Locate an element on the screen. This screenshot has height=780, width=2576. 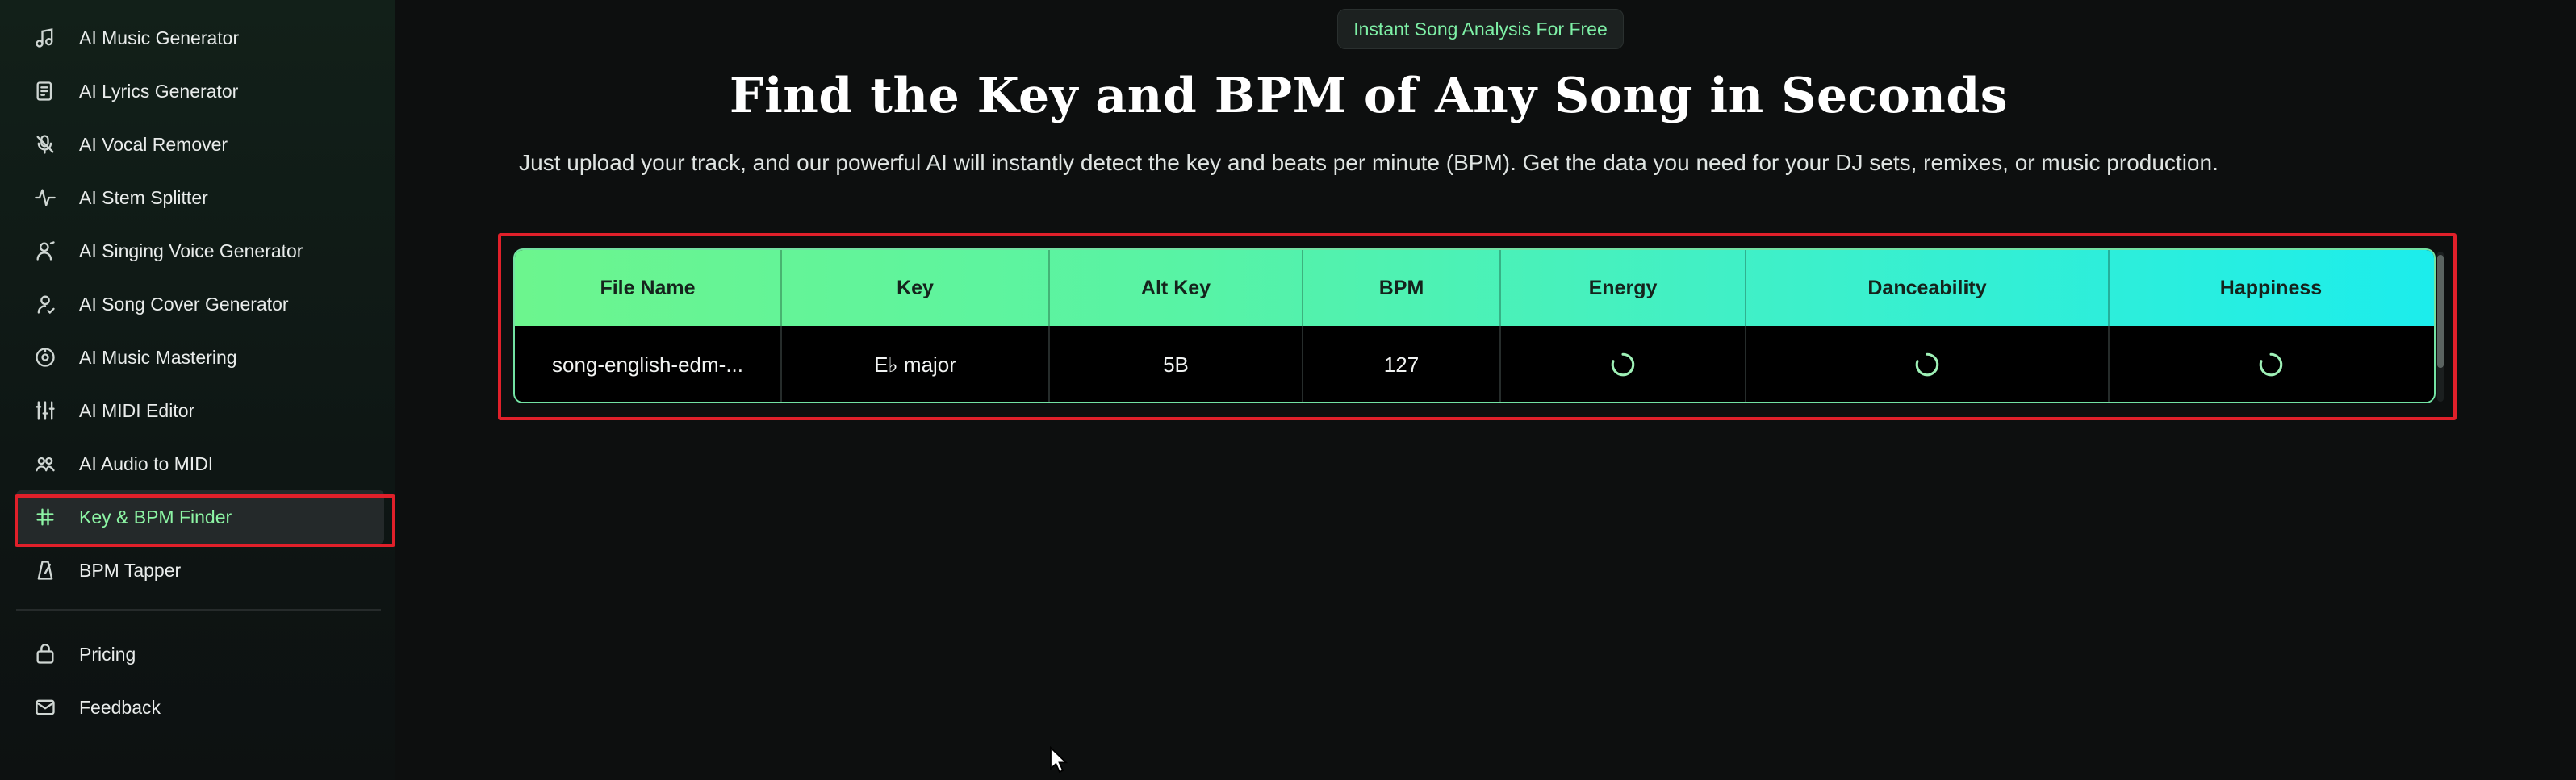
instant-analysis-badge: Instant Song Analysis For Free is located at coordinates (1480, 29).